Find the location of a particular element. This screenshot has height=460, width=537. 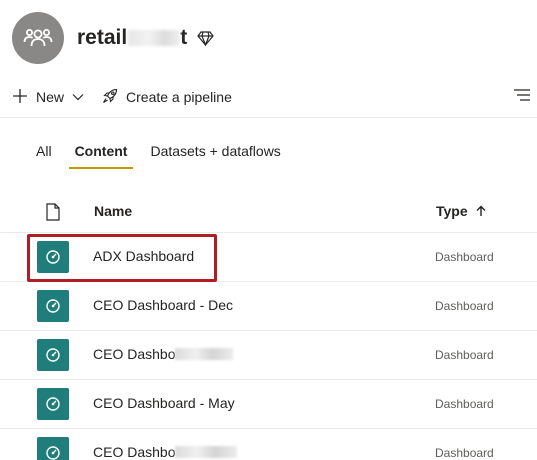

workspace-header: retail t is located at coordinates (113, 38).